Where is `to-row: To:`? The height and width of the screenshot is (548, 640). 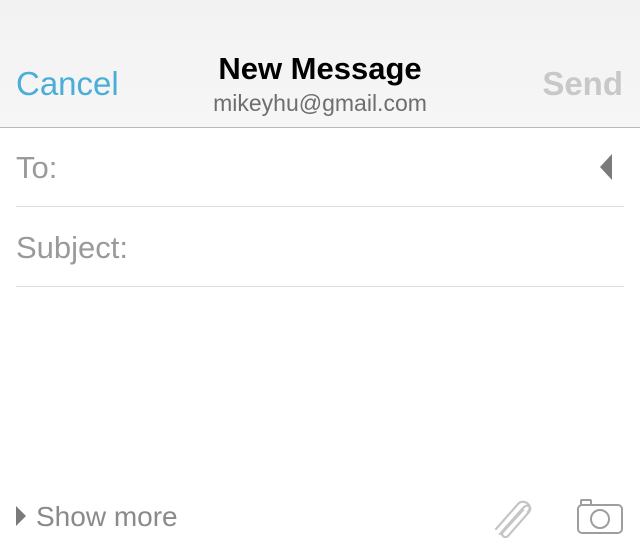
to-row: To: is located at coordinates (320, 167).